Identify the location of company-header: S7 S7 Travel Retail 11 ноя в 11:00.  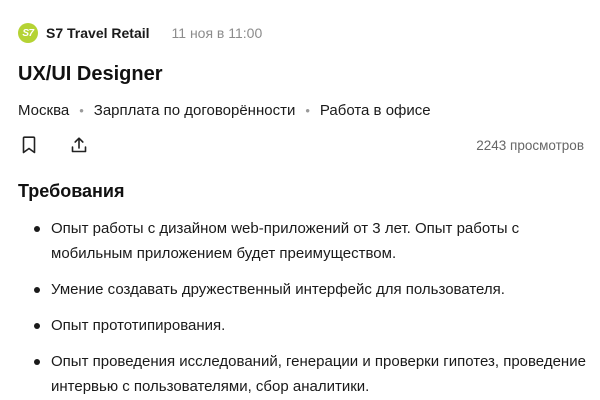
(140, 33).